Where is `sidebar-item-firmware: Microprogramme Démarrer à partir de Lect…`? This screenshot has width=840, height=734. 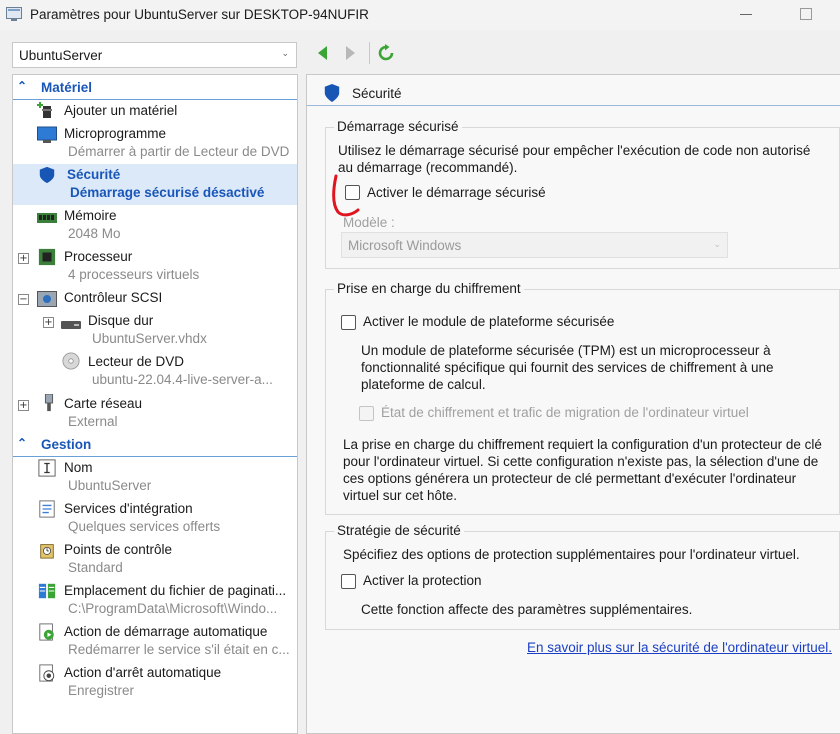 sidebar-item-firmware: Microprogramme Démarrer à partir de Lect… is located at coordinates (155, 143).